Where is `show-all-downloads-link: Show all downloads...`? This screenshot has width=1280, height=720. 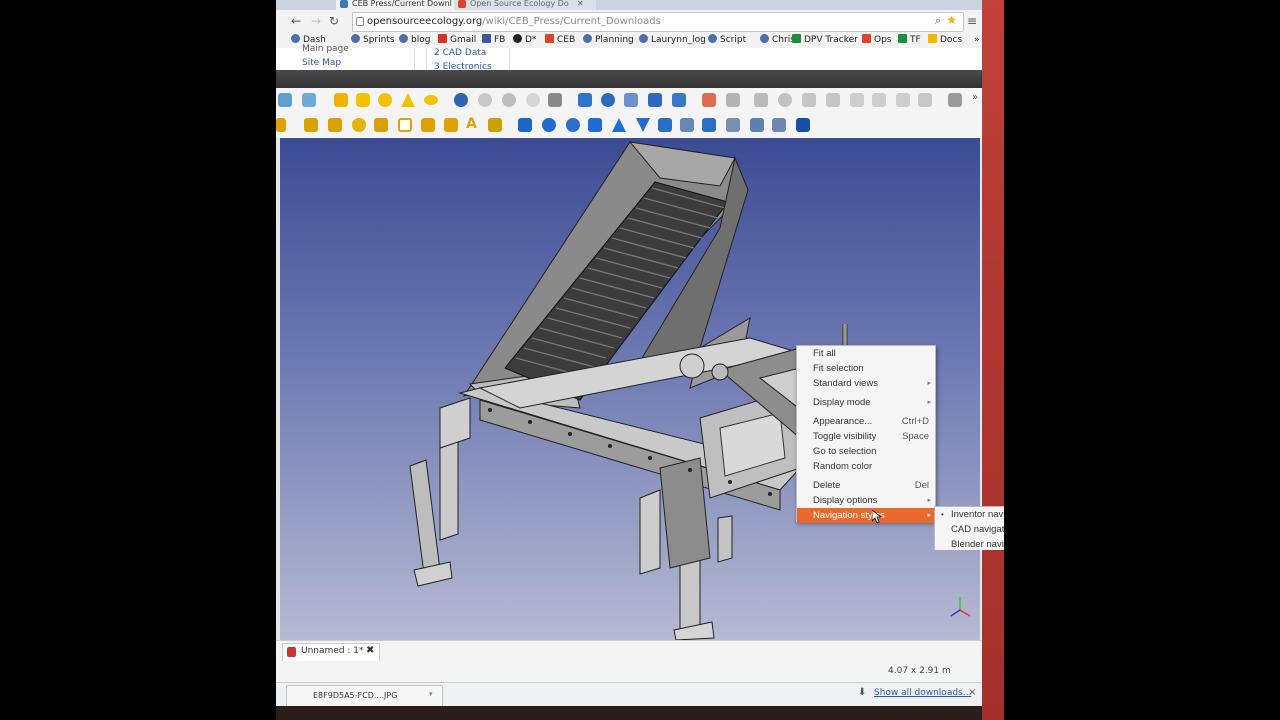
show-all-downloads-link: Show all downloads... is located at coordinates (922, 693).